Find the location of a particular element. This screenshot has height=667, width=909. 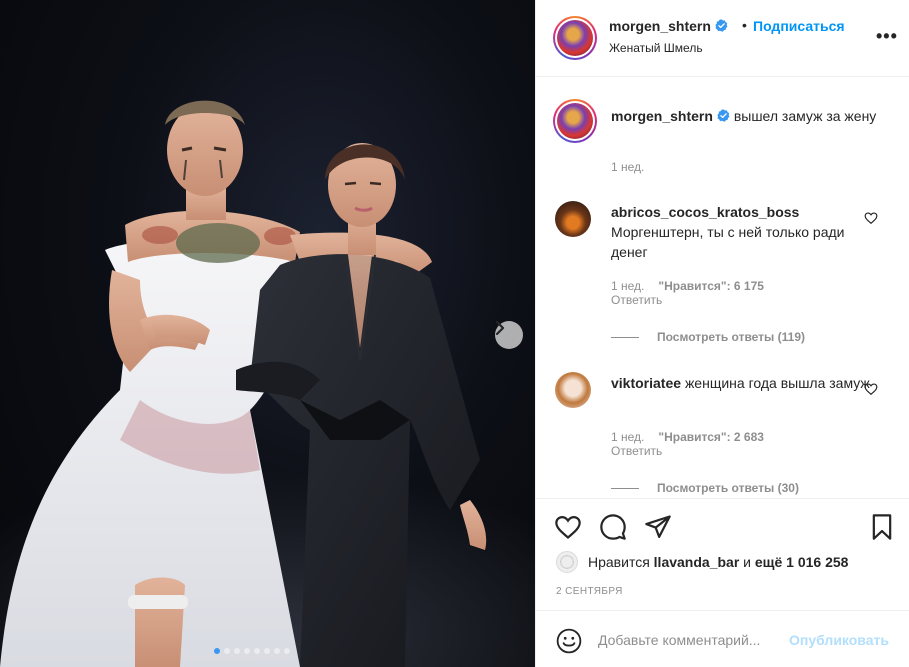

liker-username: llavanda_bar is located at coordinates (697, 562).